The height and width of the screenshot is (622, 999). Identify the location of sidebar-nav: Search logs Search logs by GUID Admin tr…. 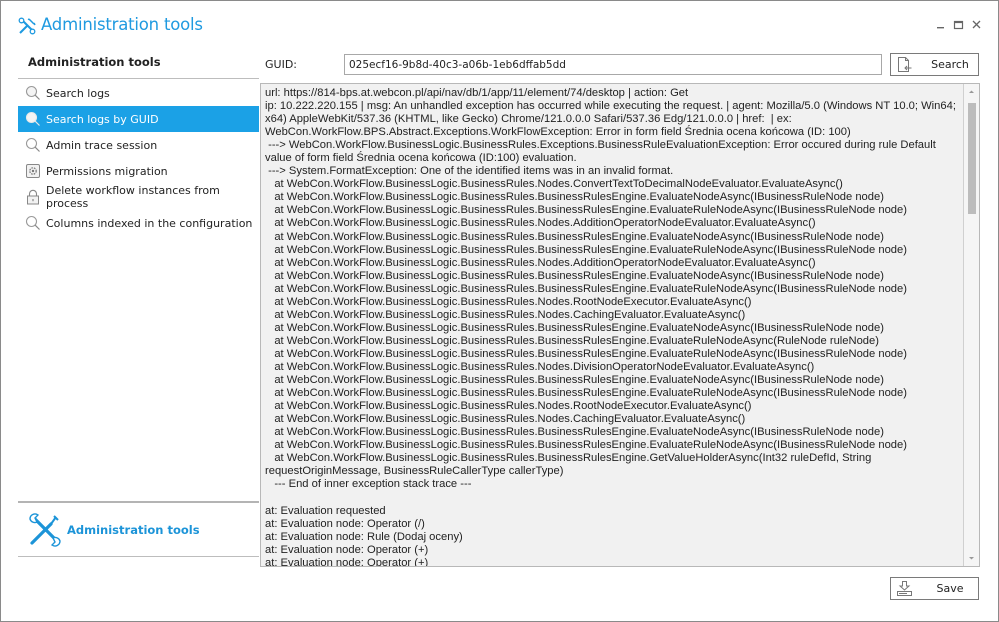
(138, 158).